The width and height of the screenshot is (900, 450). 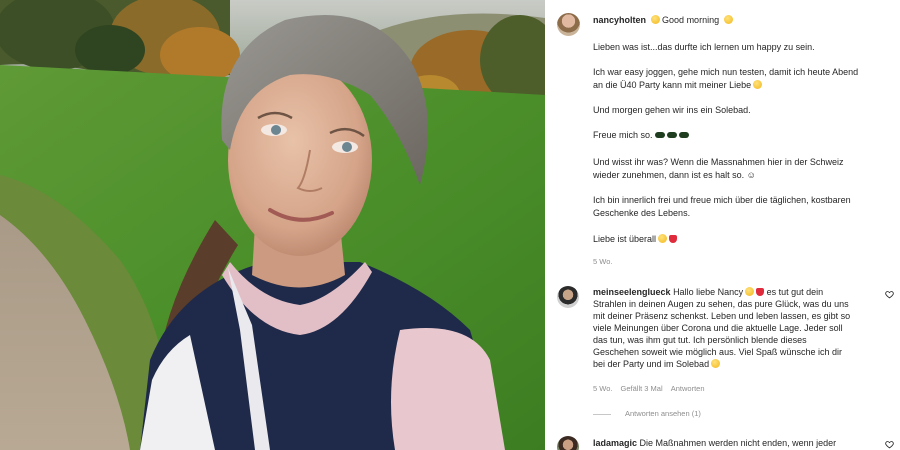 I want to click on comment-username: meinseelenglueck, so click(x=632, y=292).